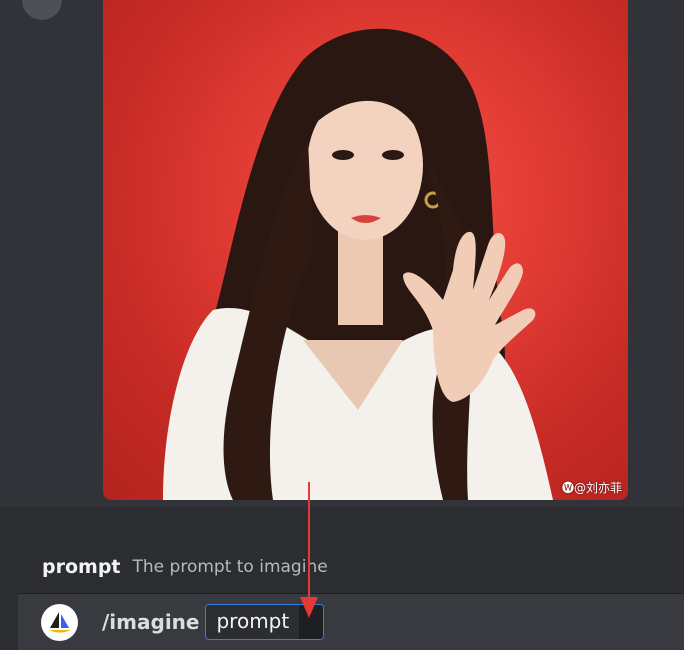  Describe the element at coordinates (311, 622) in the screenshot. I see `prompt-parameter-input` at that location.